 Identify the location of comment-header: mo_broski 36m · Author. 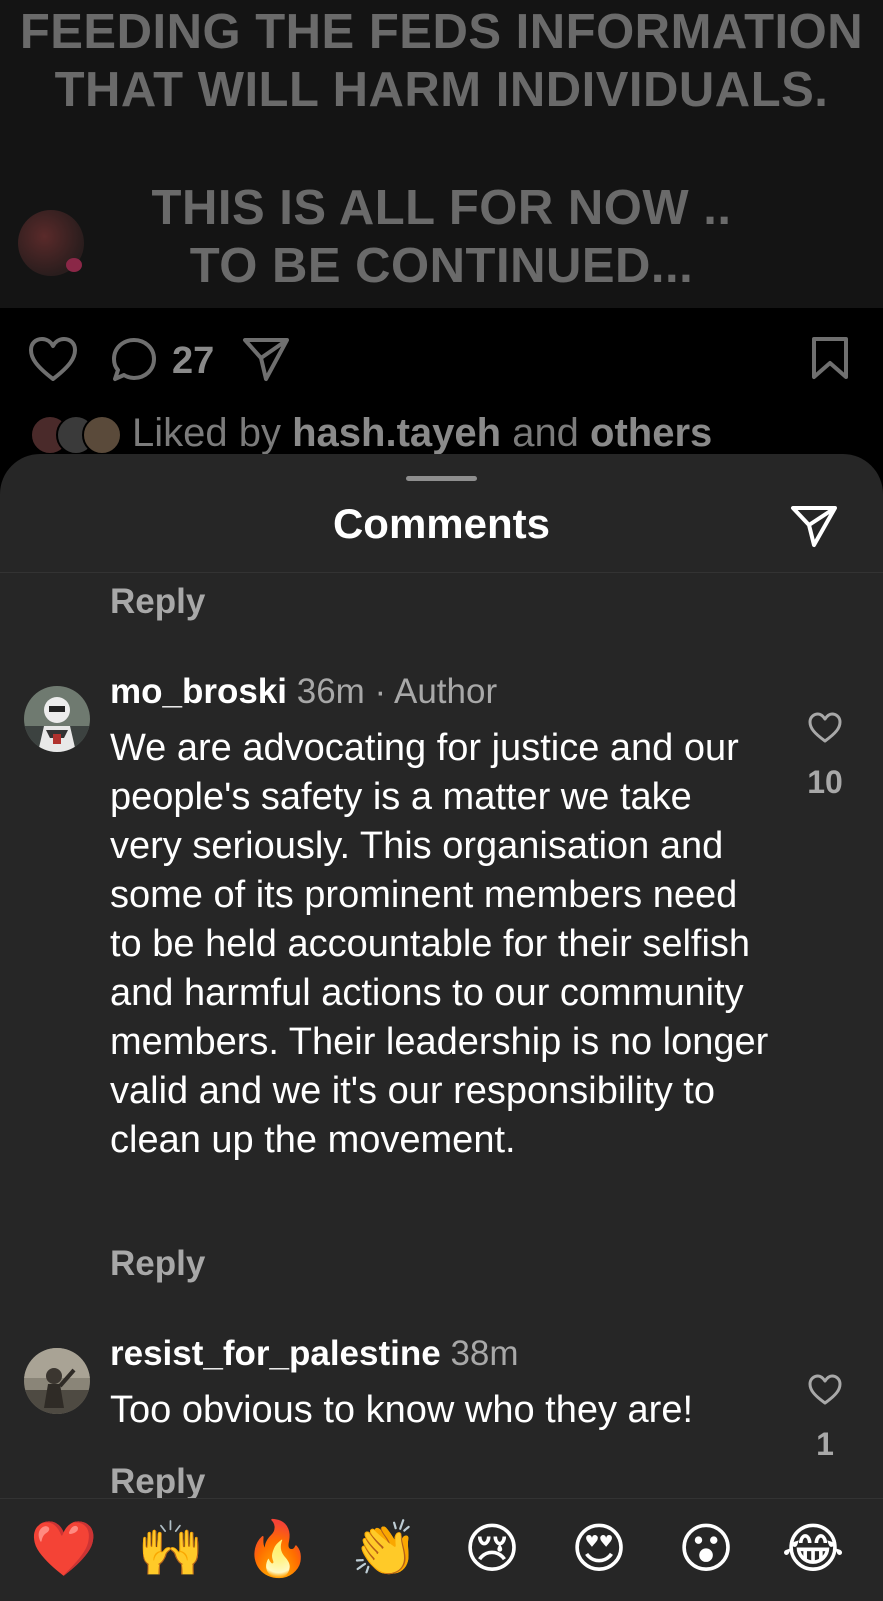
(303, 692).